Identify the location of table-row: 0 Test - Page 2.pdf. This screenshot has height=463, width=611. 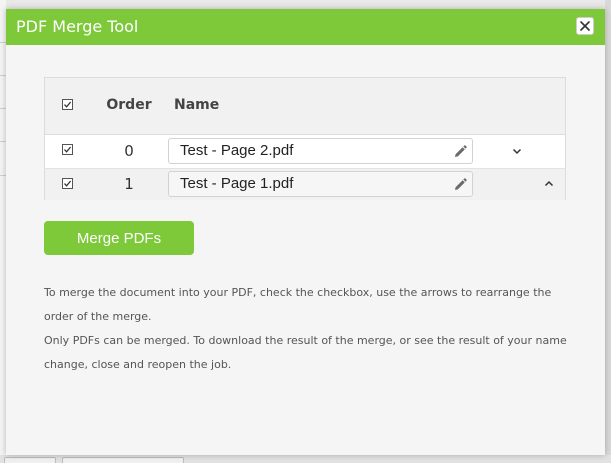
(305, 152).